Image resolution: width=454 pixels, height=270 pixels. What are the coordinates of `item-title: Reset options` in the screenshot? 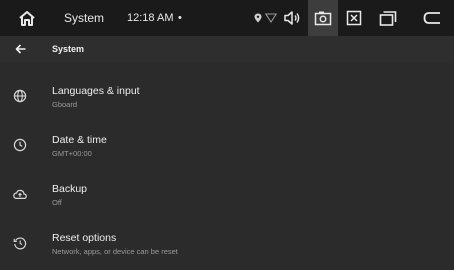 It's located at (84, 238).